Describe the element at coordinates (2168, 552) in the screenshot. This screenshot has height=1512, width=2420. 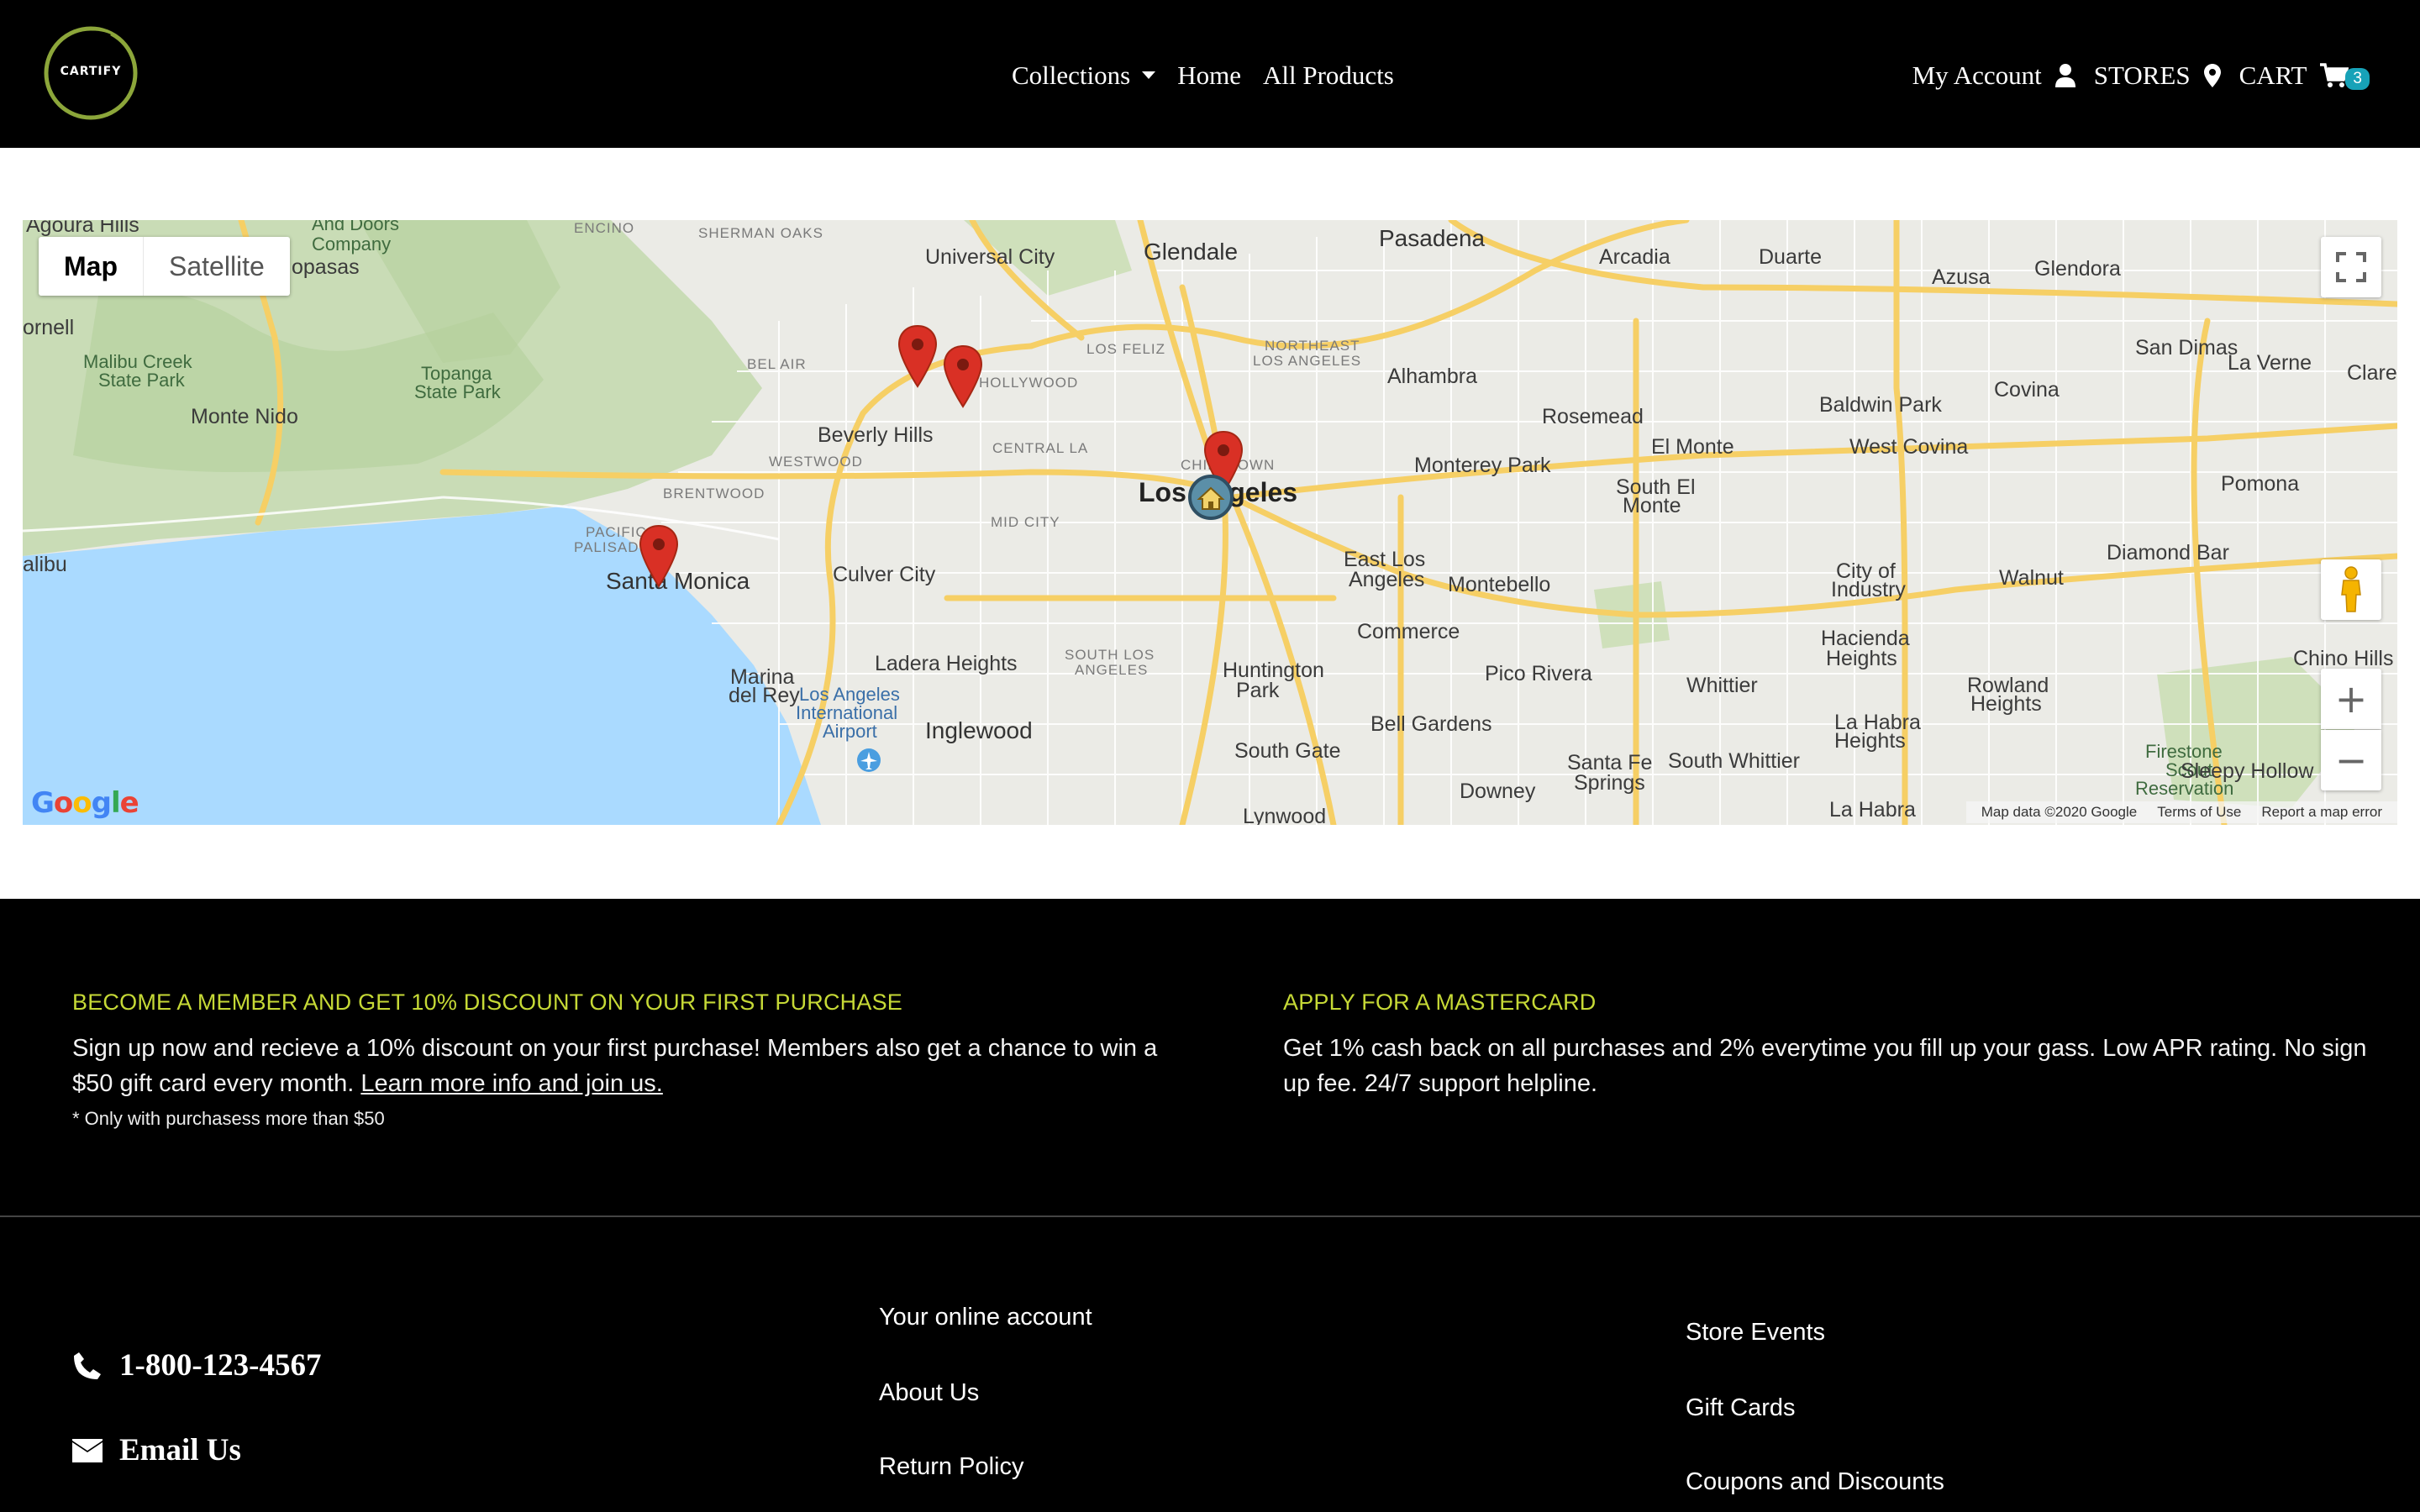
I see `place-label: Diamond Bar` at that location.